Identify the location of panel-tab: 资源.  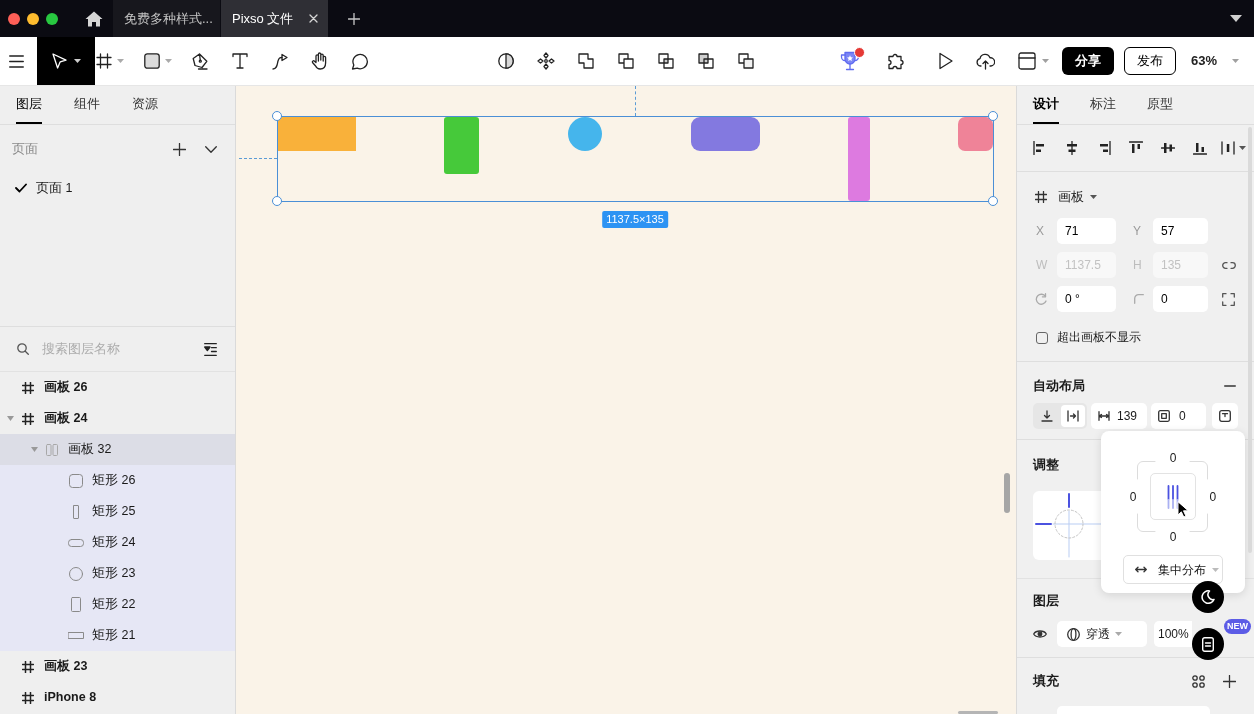
(145, 110).